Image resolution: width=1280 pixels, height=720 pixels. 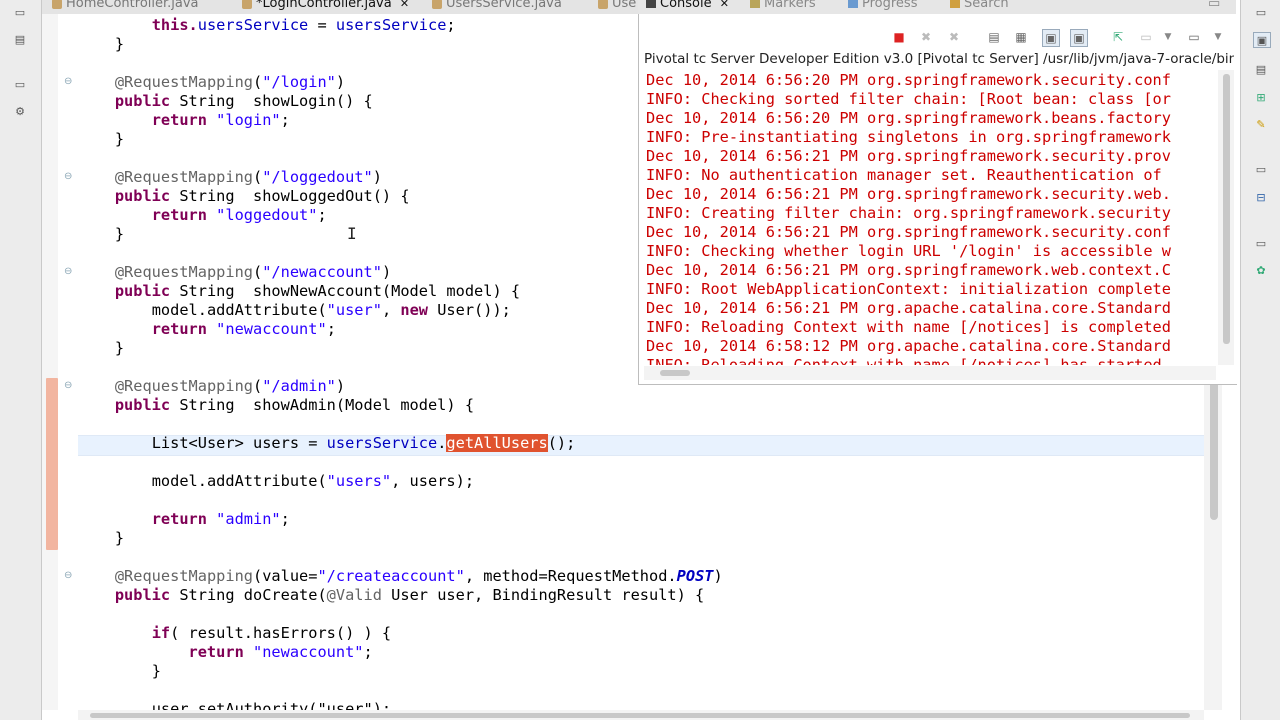 What do you see at coordinates (1214, 5) in the screenshot?
I see `minimize-view-icon: ▭` at bounding box center [1214, 5].